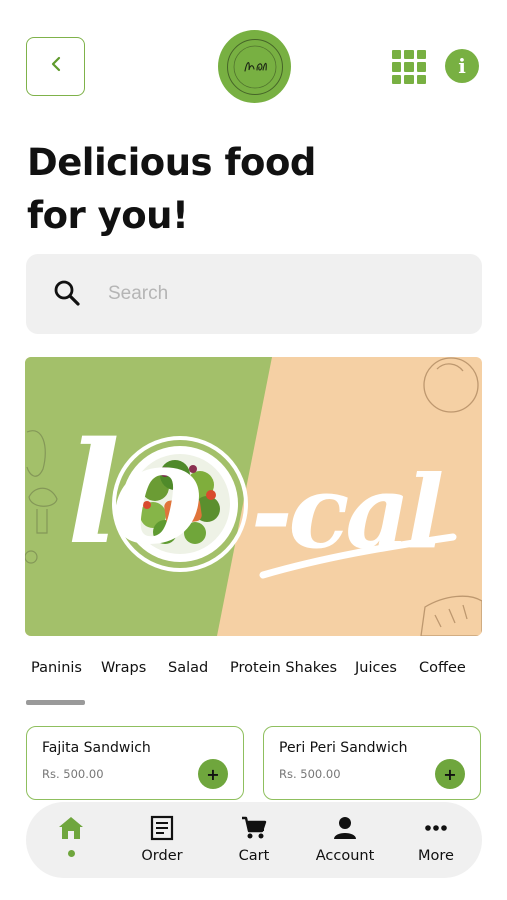 The height and width of the screenshot is (900, 507). I want to click on search-input, so click(278, 294).